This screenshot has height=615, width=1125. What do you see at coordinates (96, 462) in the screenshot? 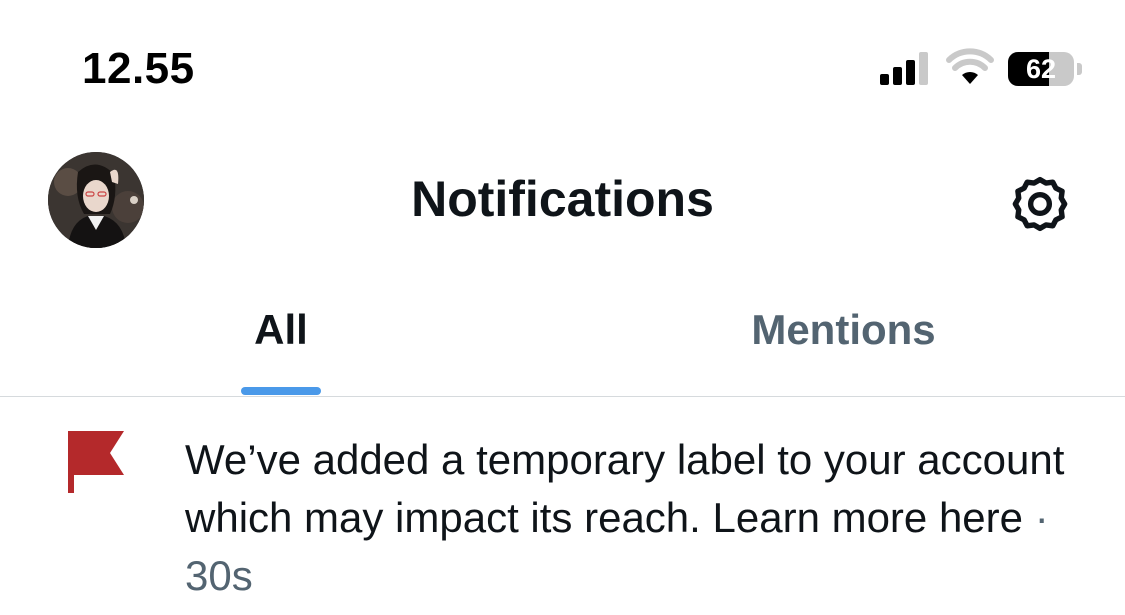
I see `flag-icon` at bounding box center [96, 462].